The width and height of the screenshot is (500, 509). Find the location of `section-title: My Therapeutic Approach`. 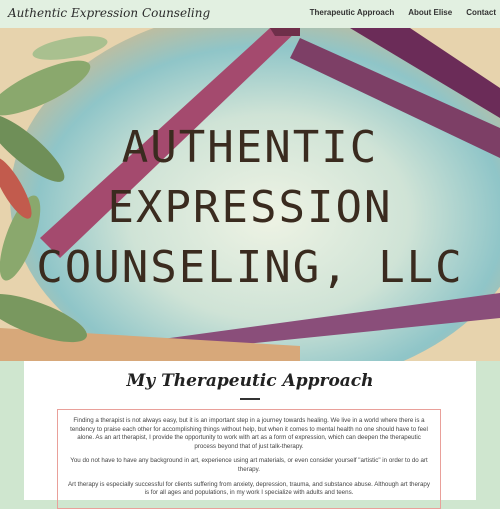

section-title: My Therapeutic Approach is located at coordinates (250, 381).